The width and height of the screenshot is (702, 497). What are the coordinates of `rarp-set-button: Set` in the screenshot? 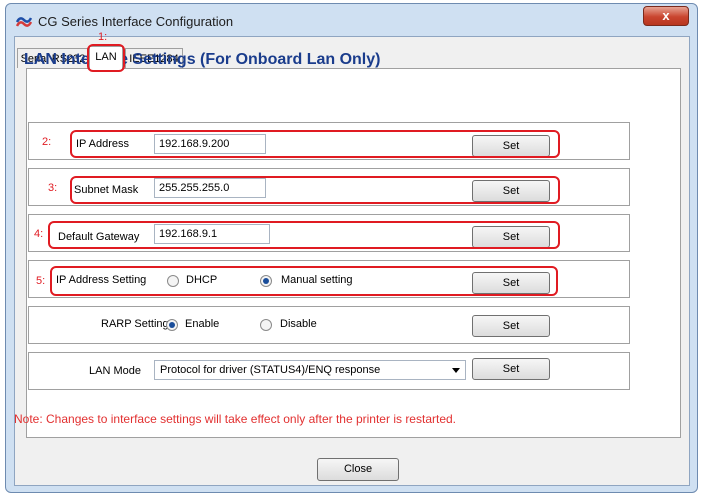 It's located at (511, 326).